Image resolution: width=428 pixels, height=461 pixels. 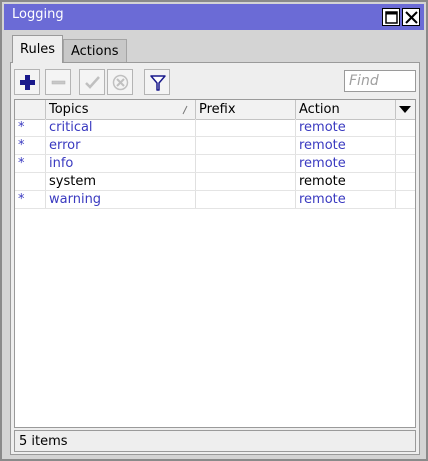 I want to click on column-action: Action, so click(x=346, y=109).